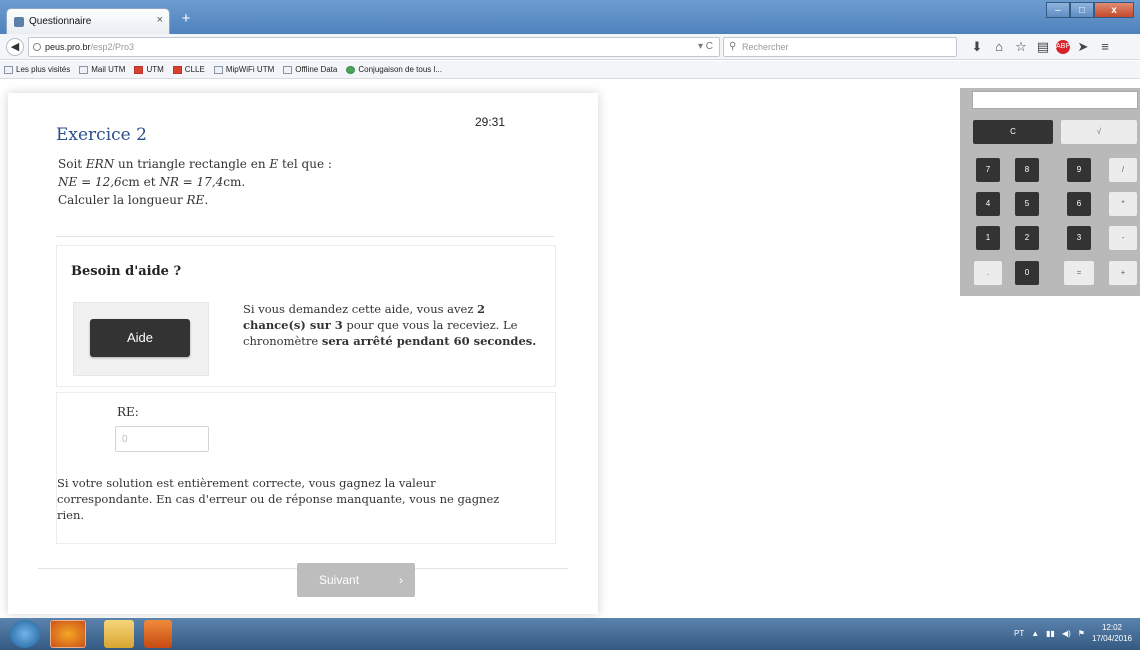  I want to click on exercise-title: Exercice 2, so click(101, 135).